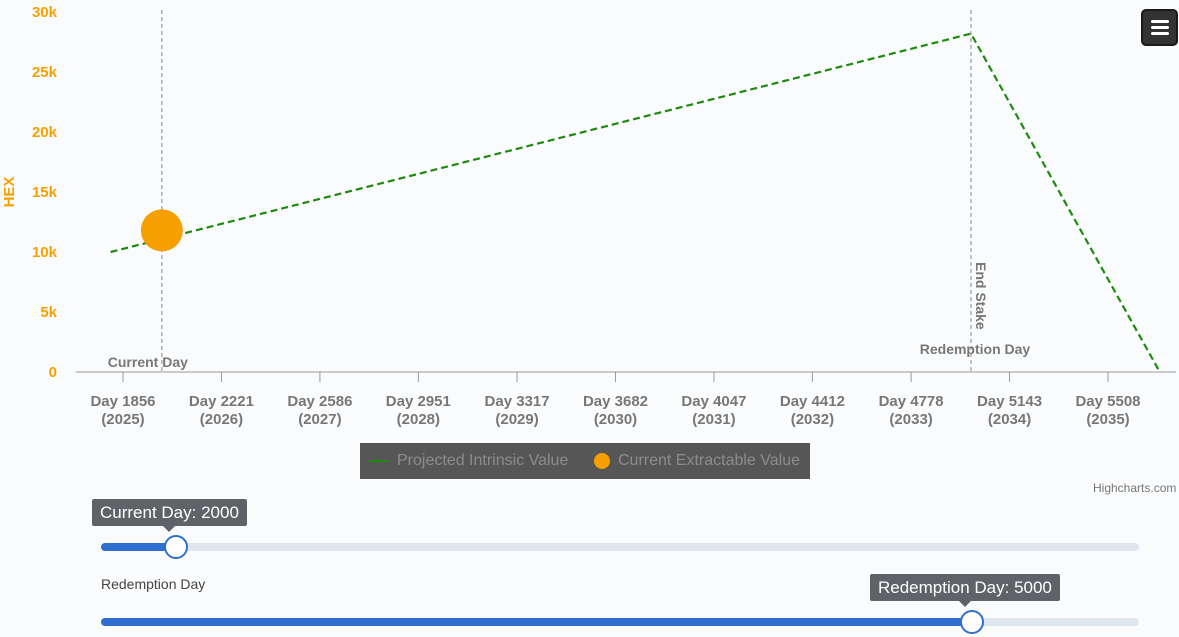 This screenshot has height=637, width=1179. I want to click on x-tick-label: Day 3682, so click(615, 401).